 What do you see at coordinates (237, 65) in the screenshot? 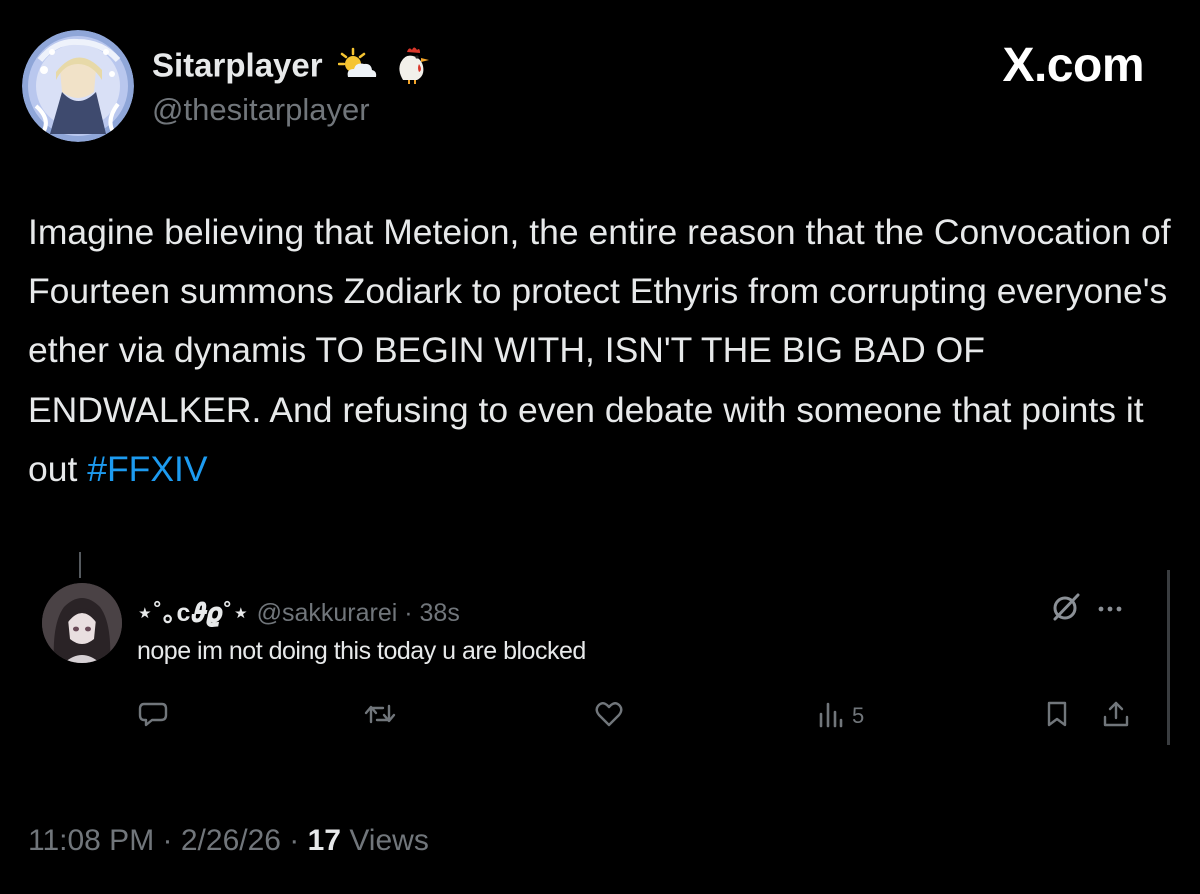
I see `author-name-text: Sitarplayer` at bounding box center [237, 65].